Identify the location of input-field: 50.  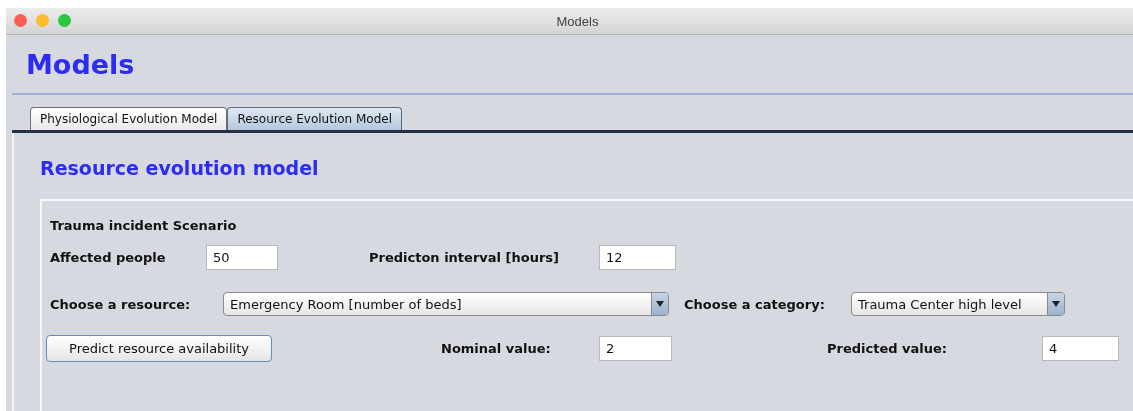
(242, 257).